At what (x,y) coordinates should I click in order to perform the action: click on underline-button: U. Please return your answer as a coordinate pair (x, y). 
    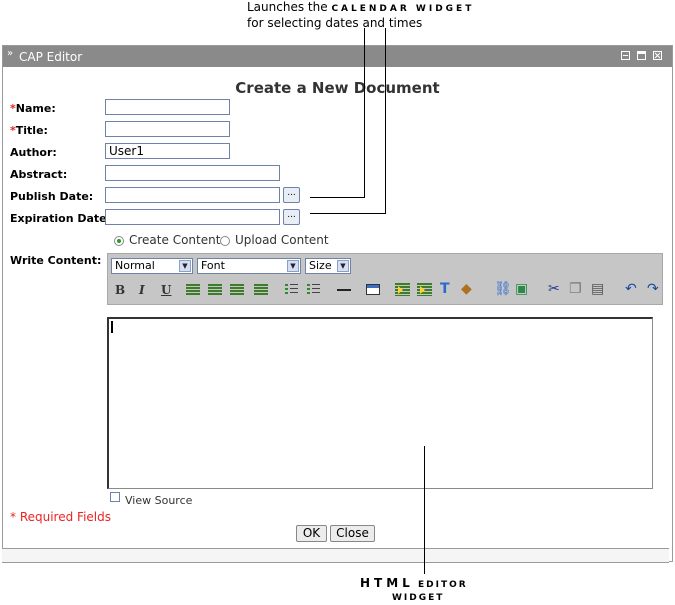
    Looking at the image, I should click on (166, 290).